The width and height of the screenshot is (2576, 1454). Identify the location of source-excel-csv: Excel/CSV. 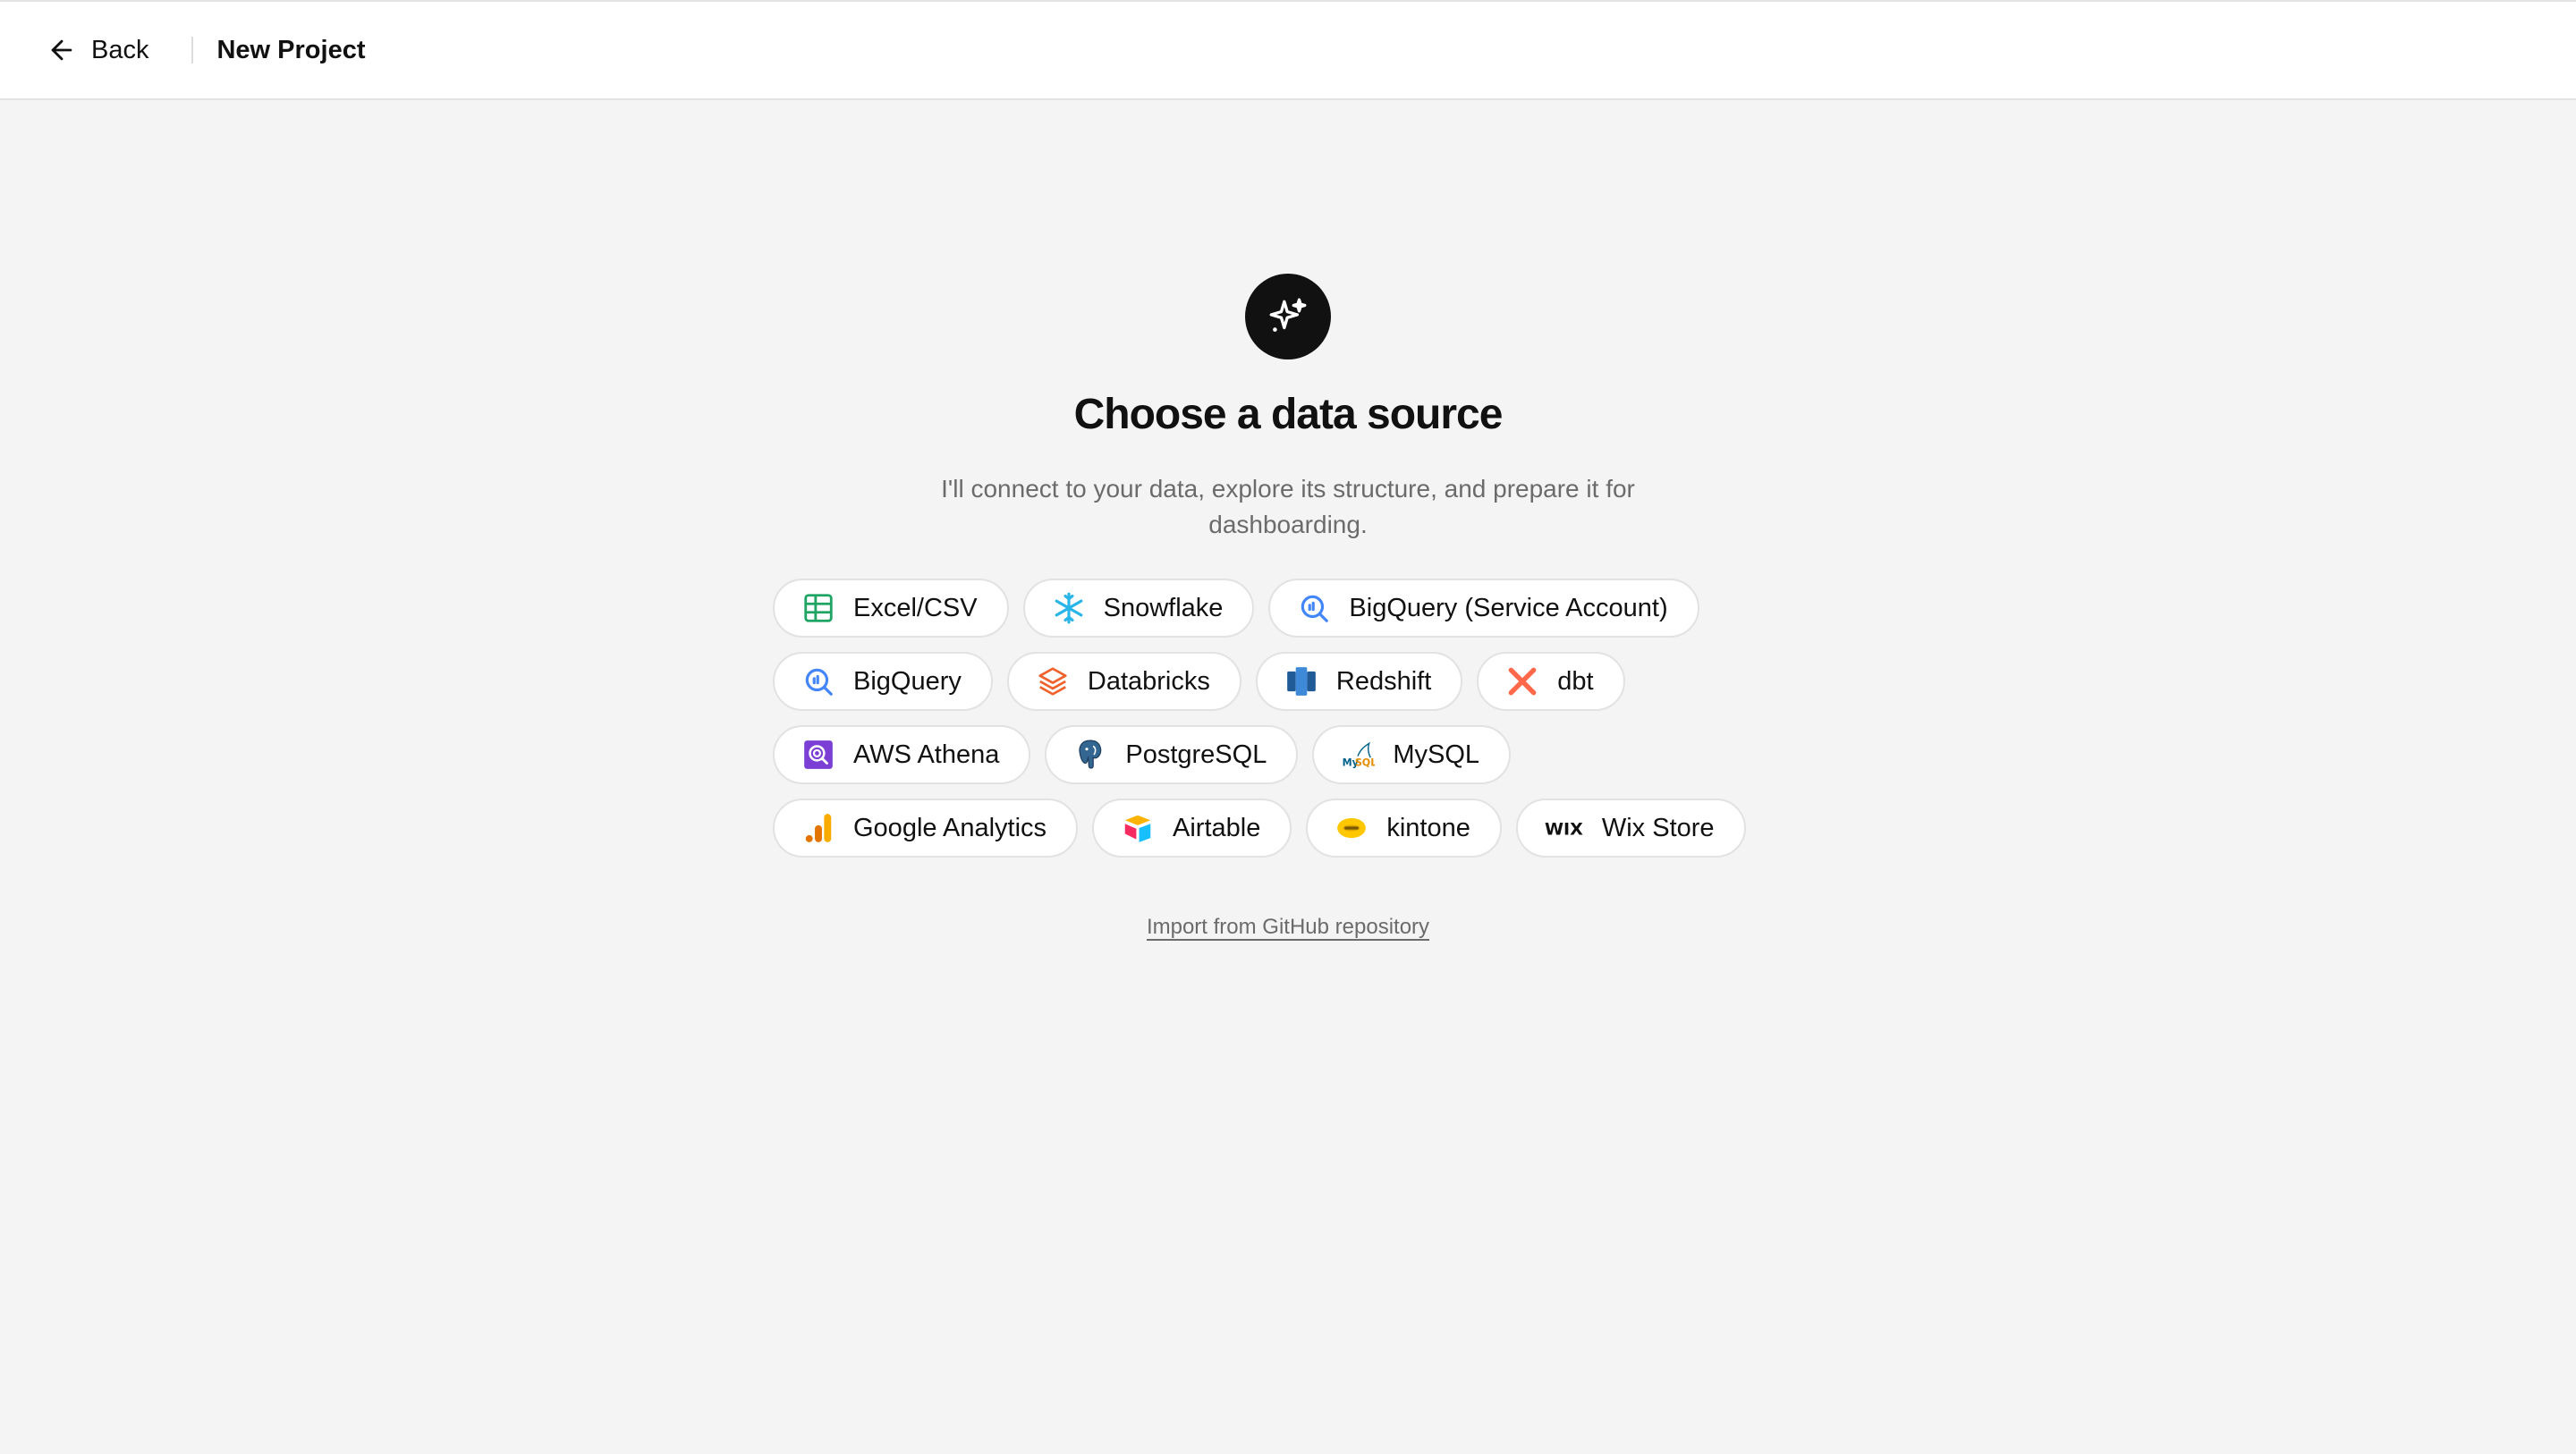
(891, 609).